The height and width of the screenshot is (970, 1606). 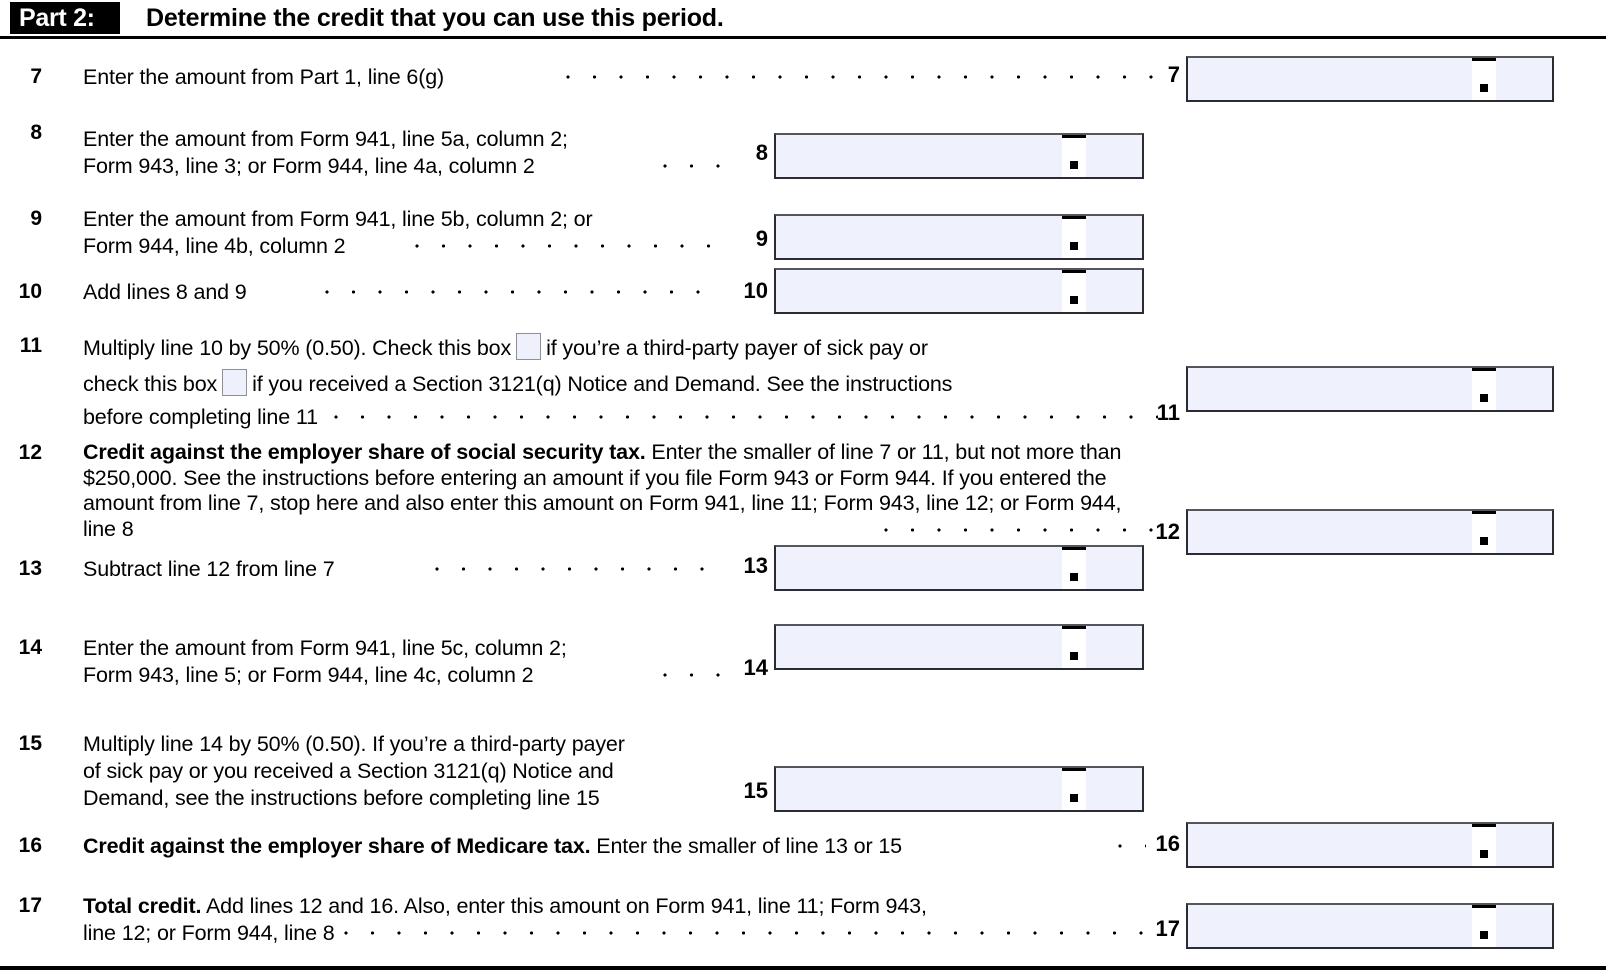 I want to click on line-17-amount-input, so click(x=1370, y=926).